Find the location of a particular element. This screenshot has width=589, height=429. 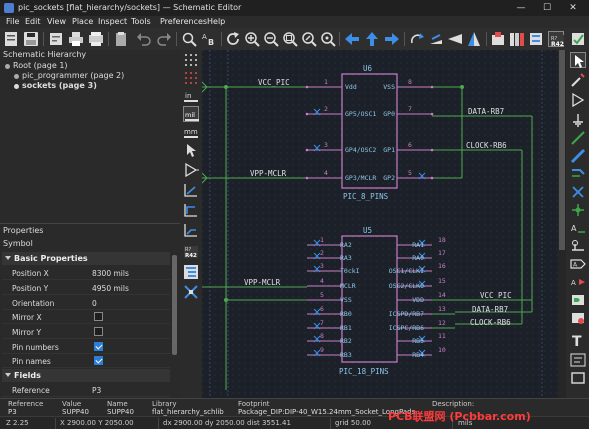

grid-toggle-icon is located at coordinates (191, 60).